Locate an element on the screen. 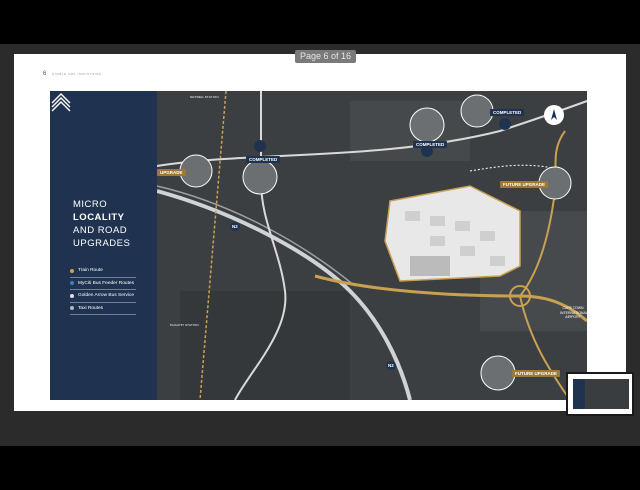 The height and width of the screenshot is (490, 640). legend-label: Golden Arrow Bus Service is located at coordinates (106, 296).